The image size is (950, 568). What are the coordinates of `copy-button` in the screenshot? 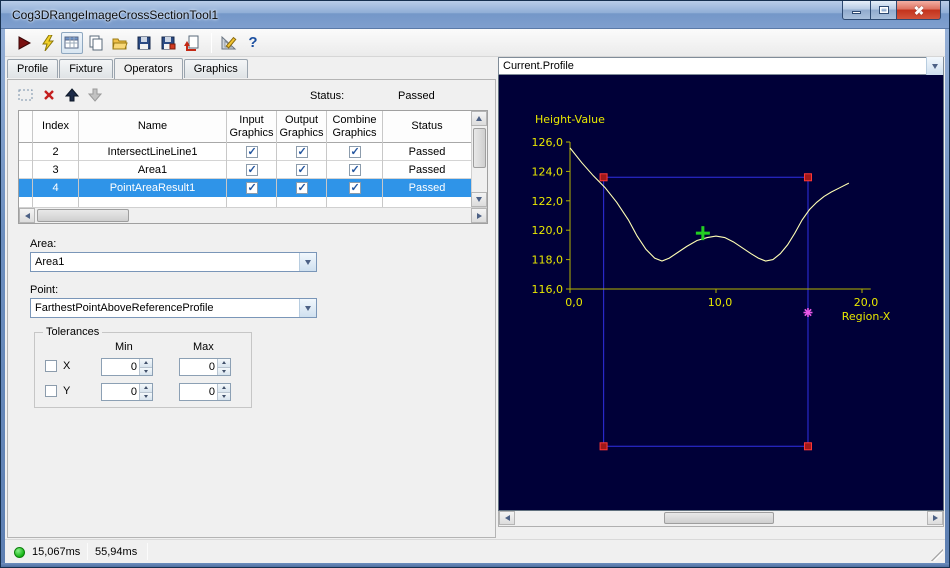 It's located at (96, 43).